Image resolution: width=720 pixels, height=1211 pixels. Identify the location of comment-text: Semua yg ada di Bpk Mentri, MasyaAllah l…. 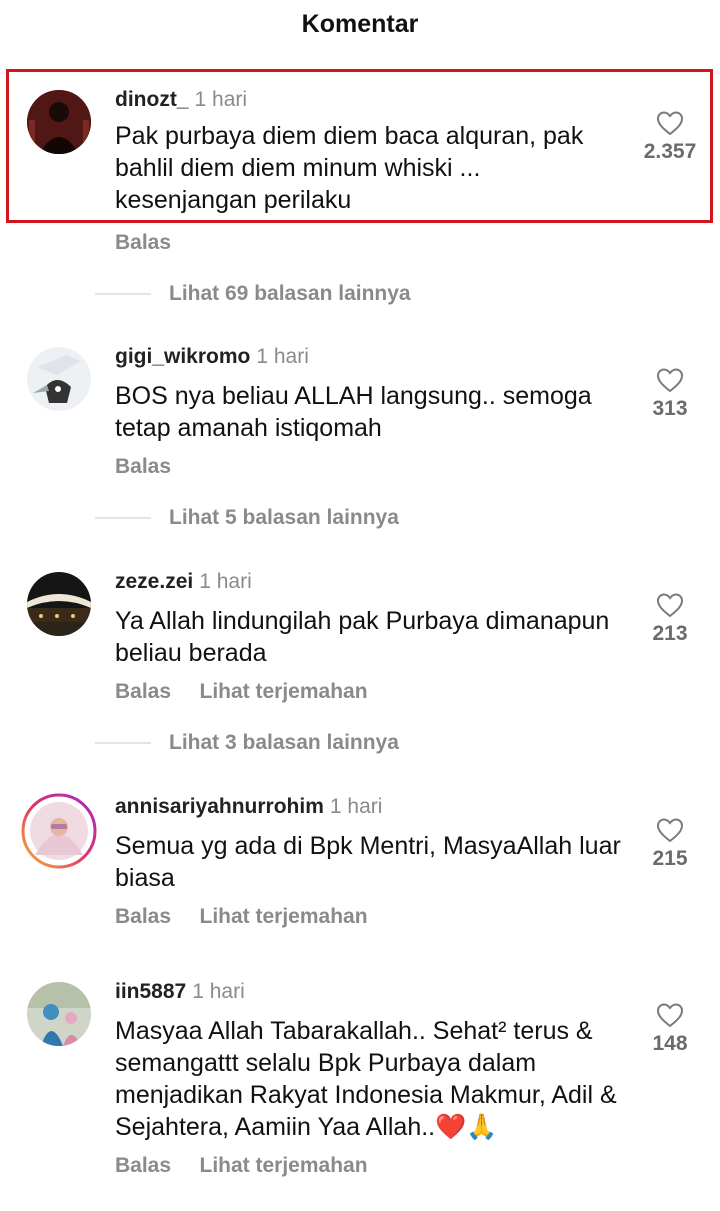
(368, 862).